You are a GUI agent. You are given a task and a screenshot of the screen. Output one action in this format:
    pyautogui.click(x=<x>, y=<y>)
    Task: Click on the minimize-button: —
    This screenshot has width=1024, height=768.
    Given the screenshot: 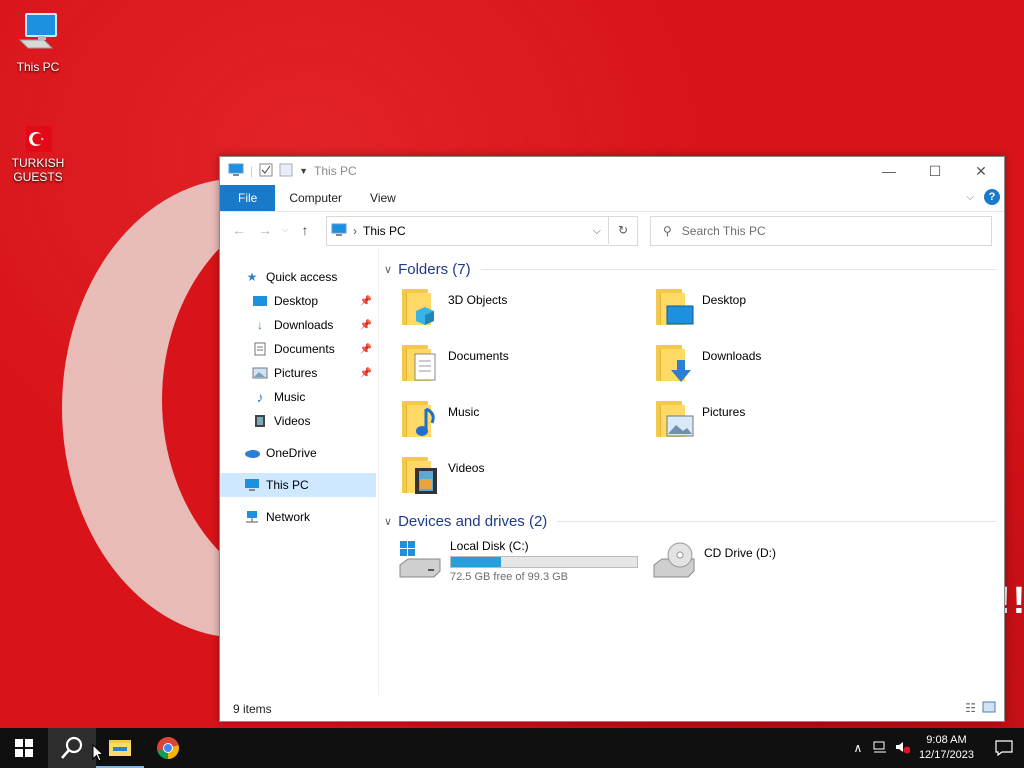 What is the action you would take?
    pyautogui.click(x=889, y=171)
    